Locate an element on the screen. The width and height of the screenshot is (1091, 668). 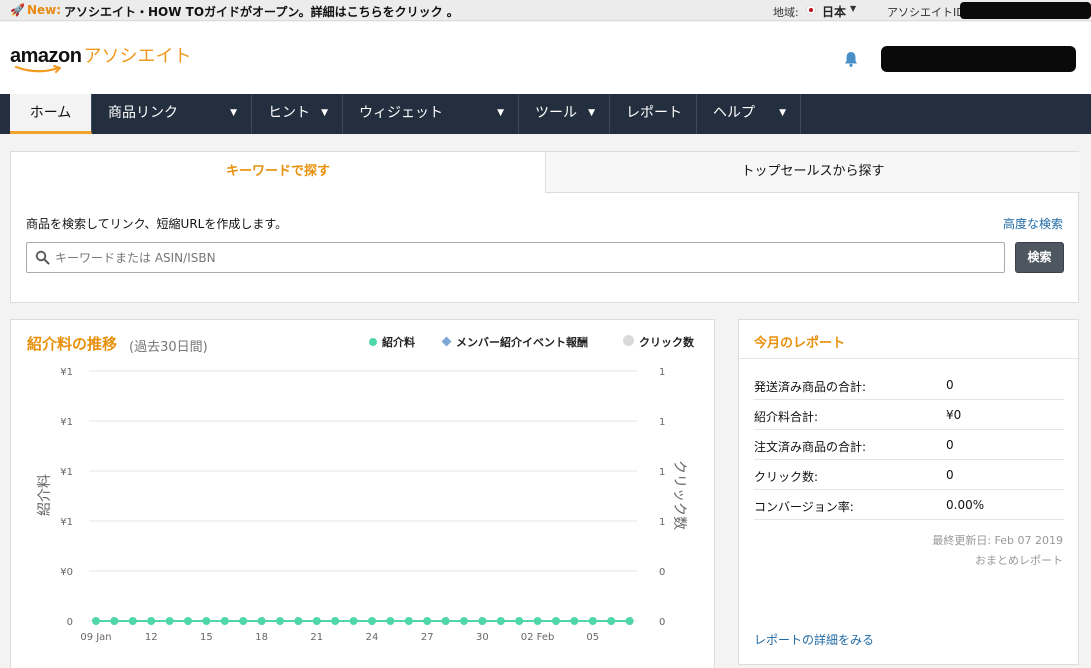
amazon-associates-logo: amazon アソシエイト is located at coordinates (101, 57).